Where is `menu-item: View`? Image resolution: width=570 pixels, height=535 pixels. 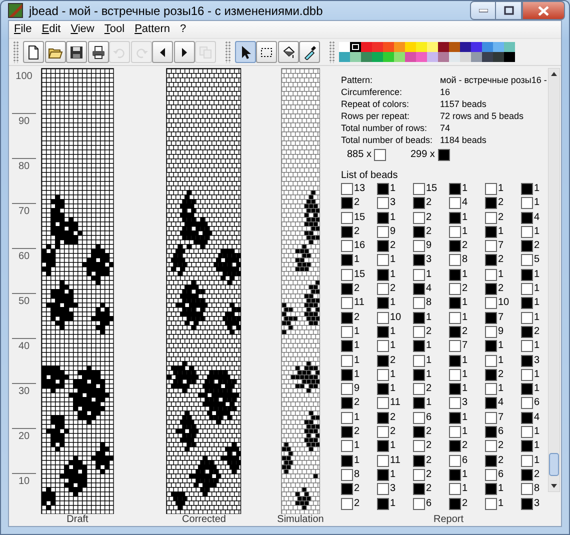
menu-item: View is located at coordinates (82, 29).